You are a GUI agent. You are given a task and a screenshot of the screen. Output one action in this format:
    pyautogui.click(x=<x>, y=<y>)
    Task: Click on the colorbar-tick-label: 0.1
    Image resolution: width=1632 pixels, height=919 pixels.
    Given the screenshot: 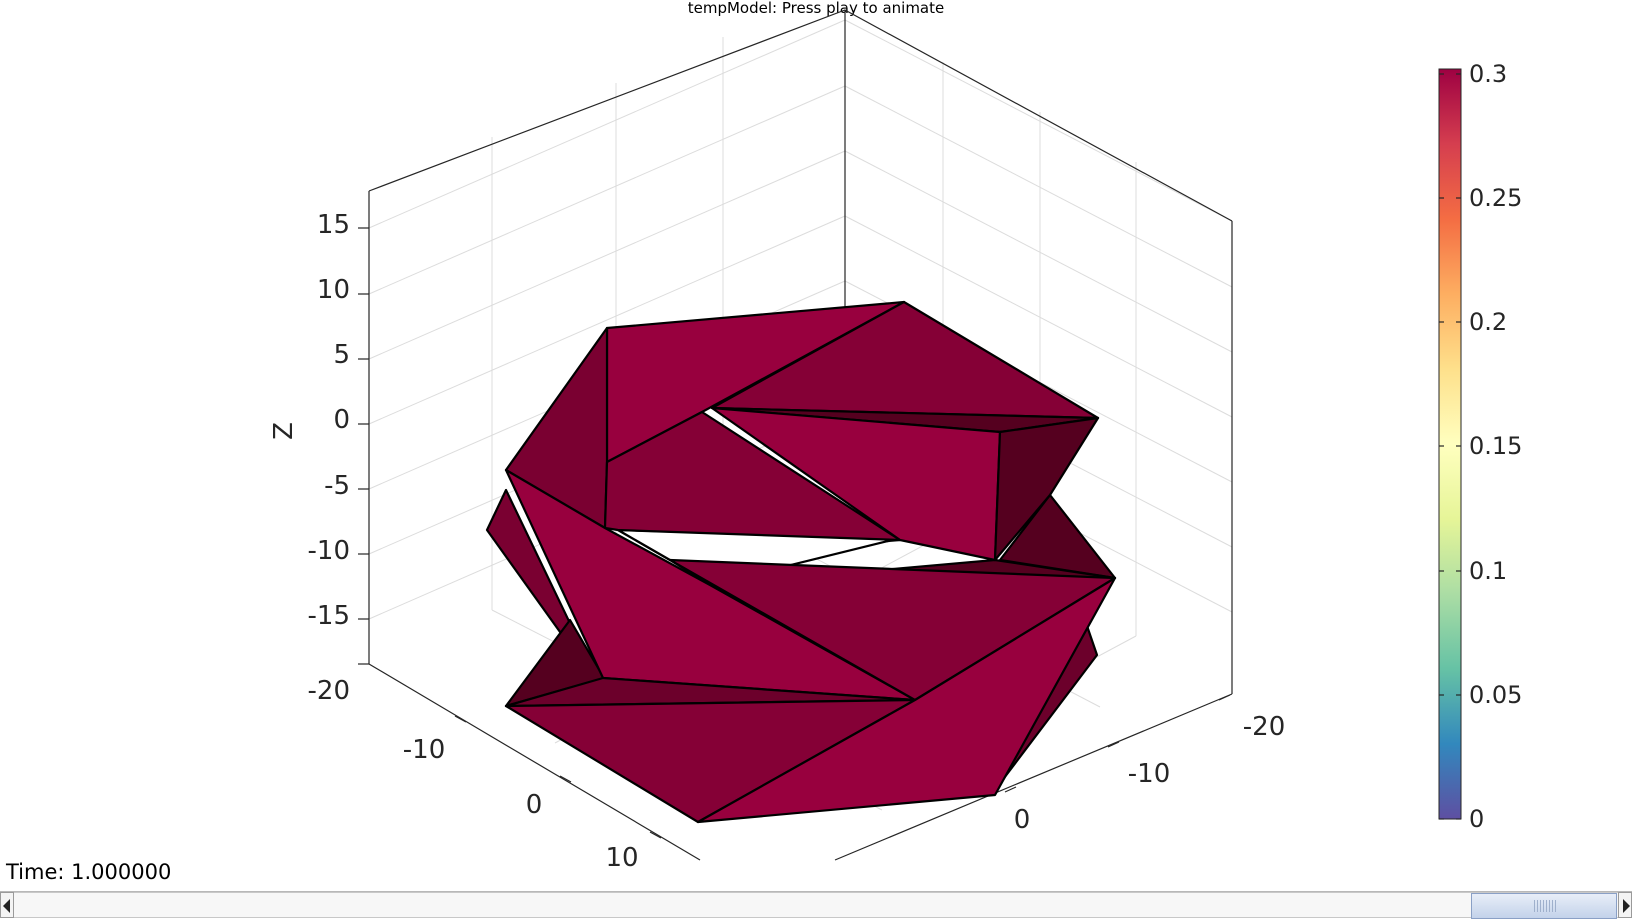 What is the action you would take?
    pyautogui.click(x=1488, y=571)
    